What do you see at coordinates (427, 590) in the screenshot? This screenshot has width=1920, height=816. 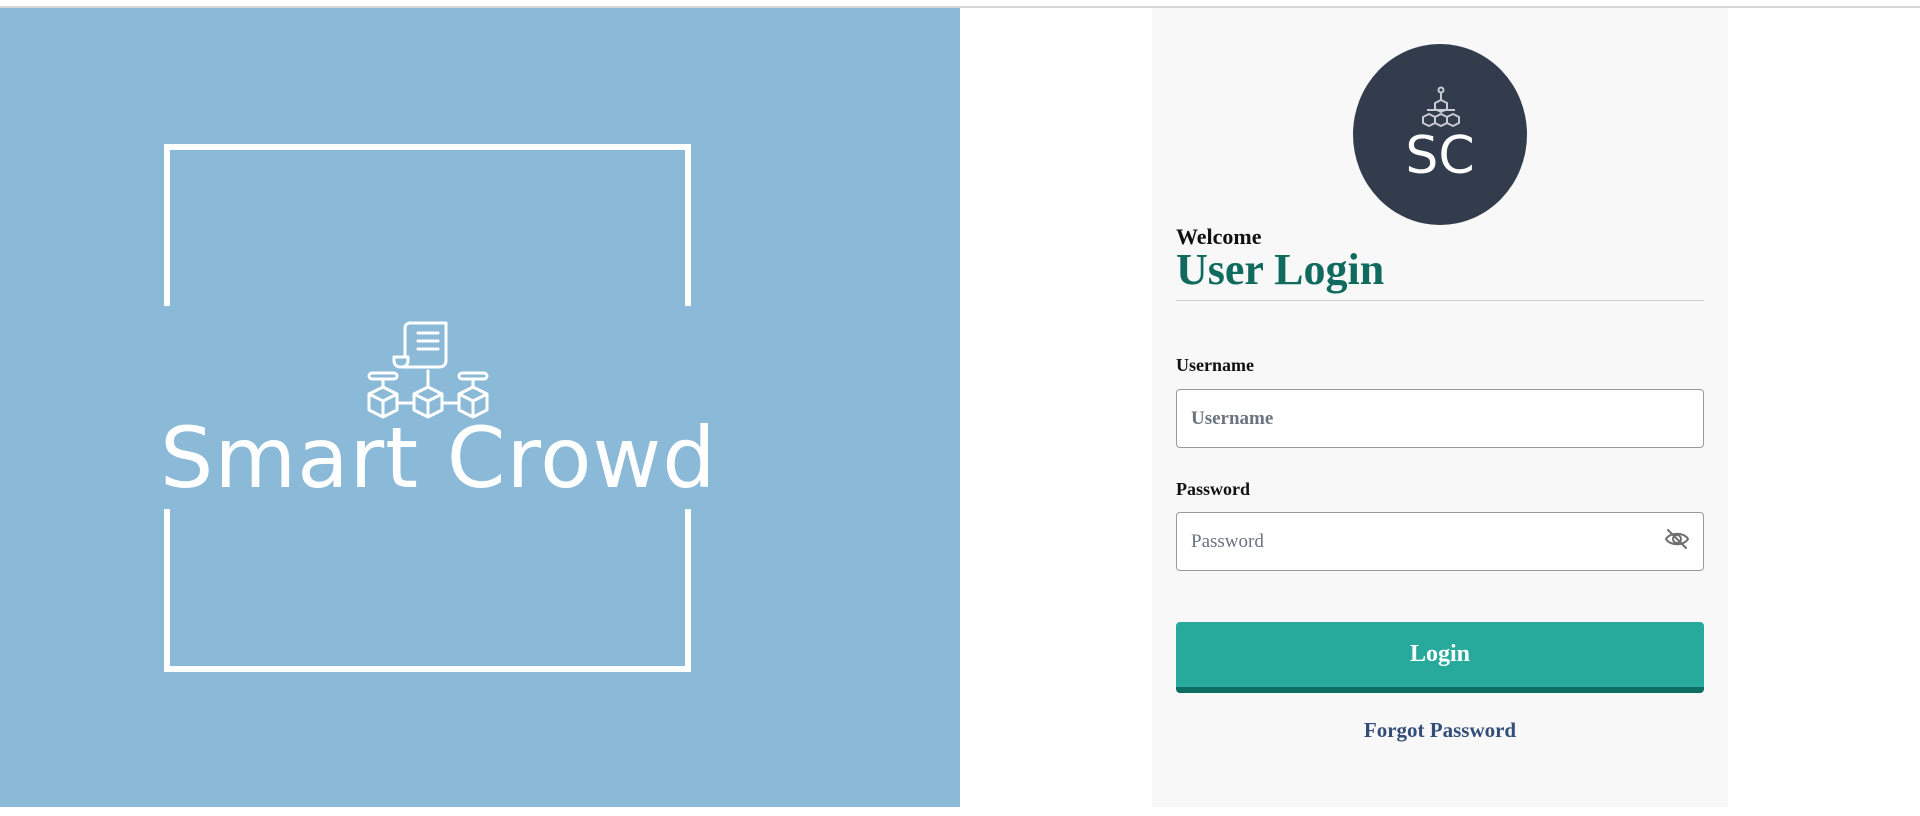 I see `logo-frame-bottom` at bounding box center [427, 590].